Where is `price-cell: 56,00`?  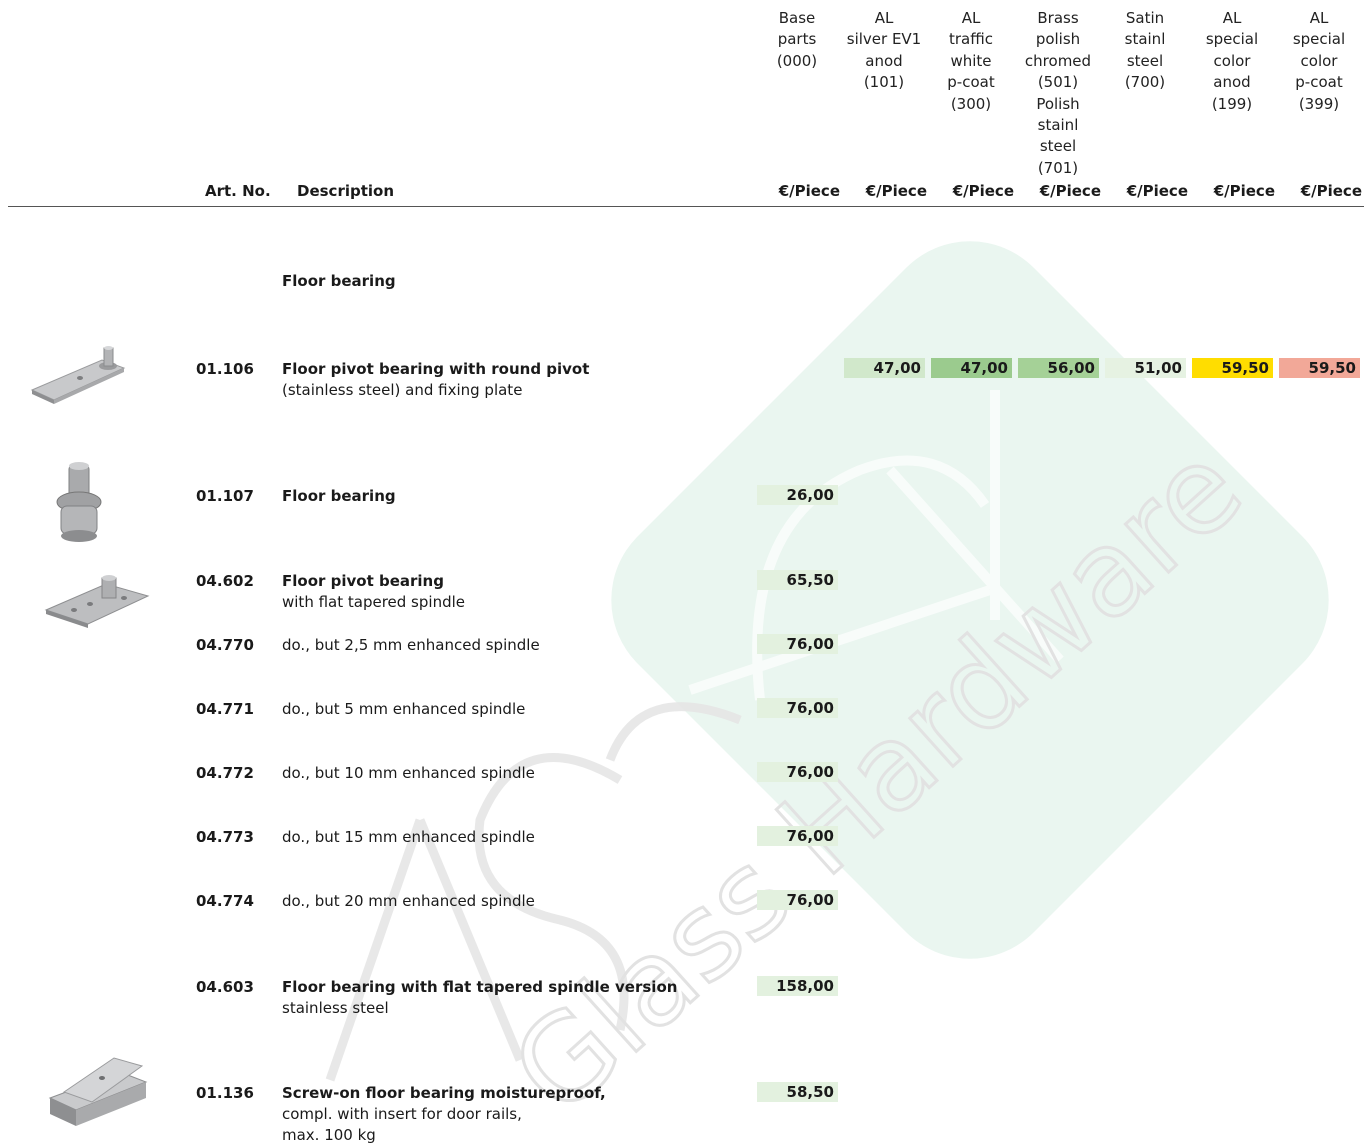 price-cell: 56,00 is located at coordinates (1058, 368).